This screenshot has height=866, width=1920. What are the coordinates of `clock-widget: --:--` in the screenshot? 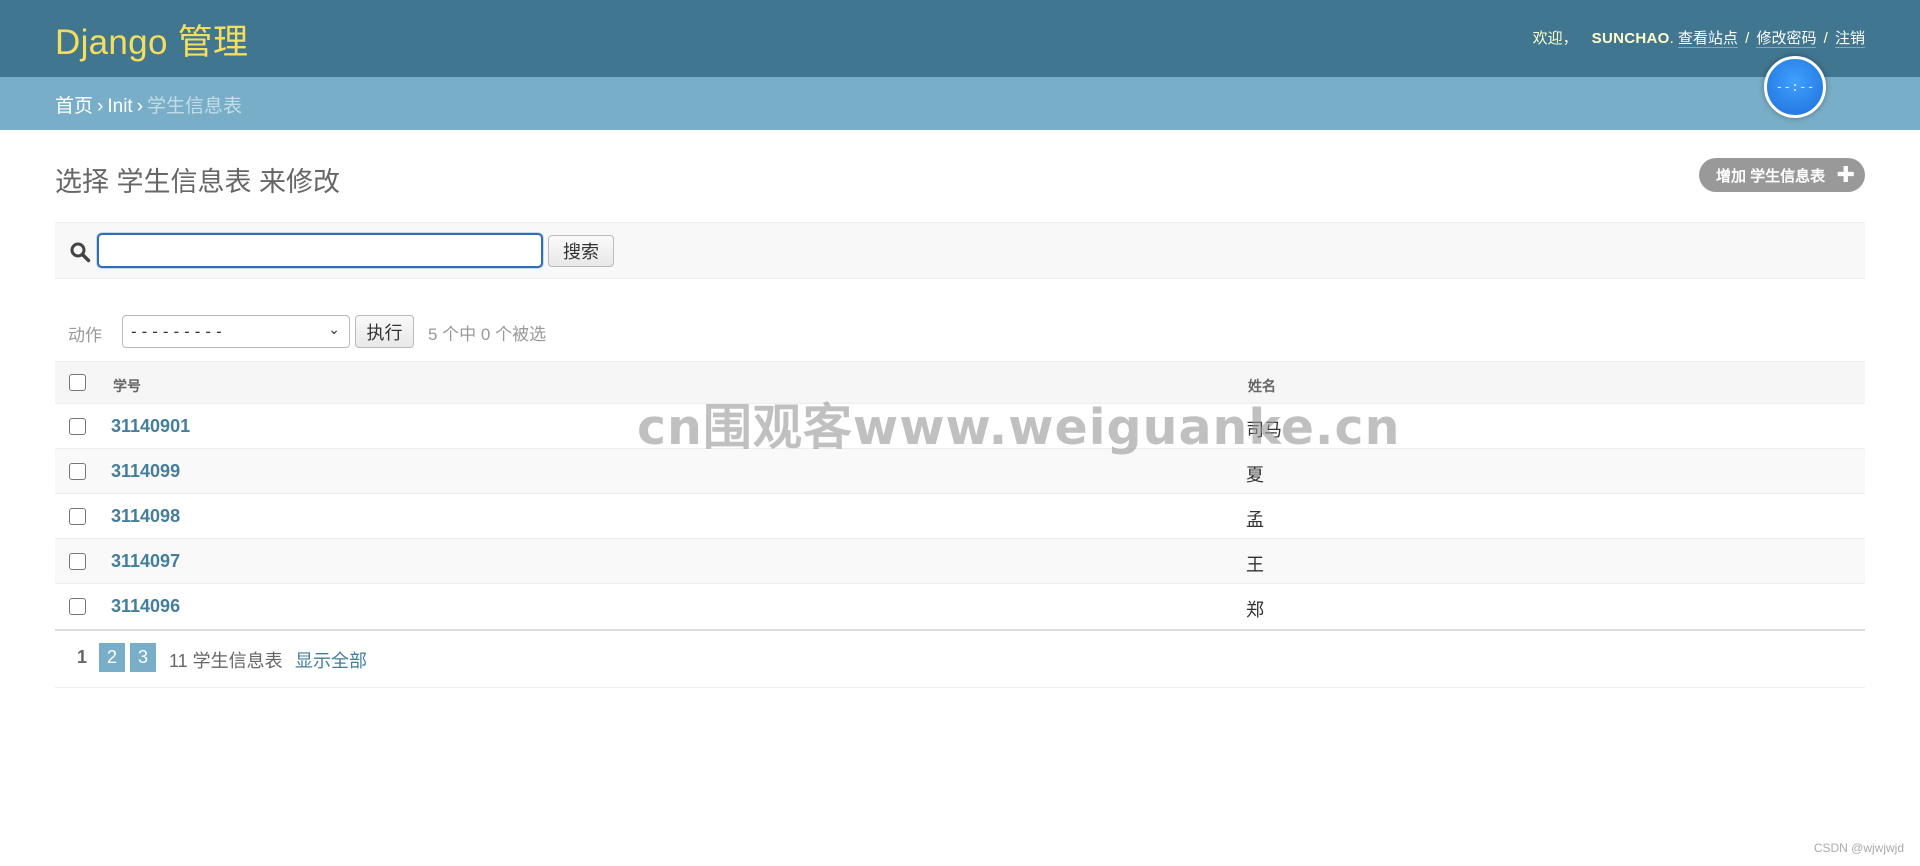 It's located at (1795, 87).